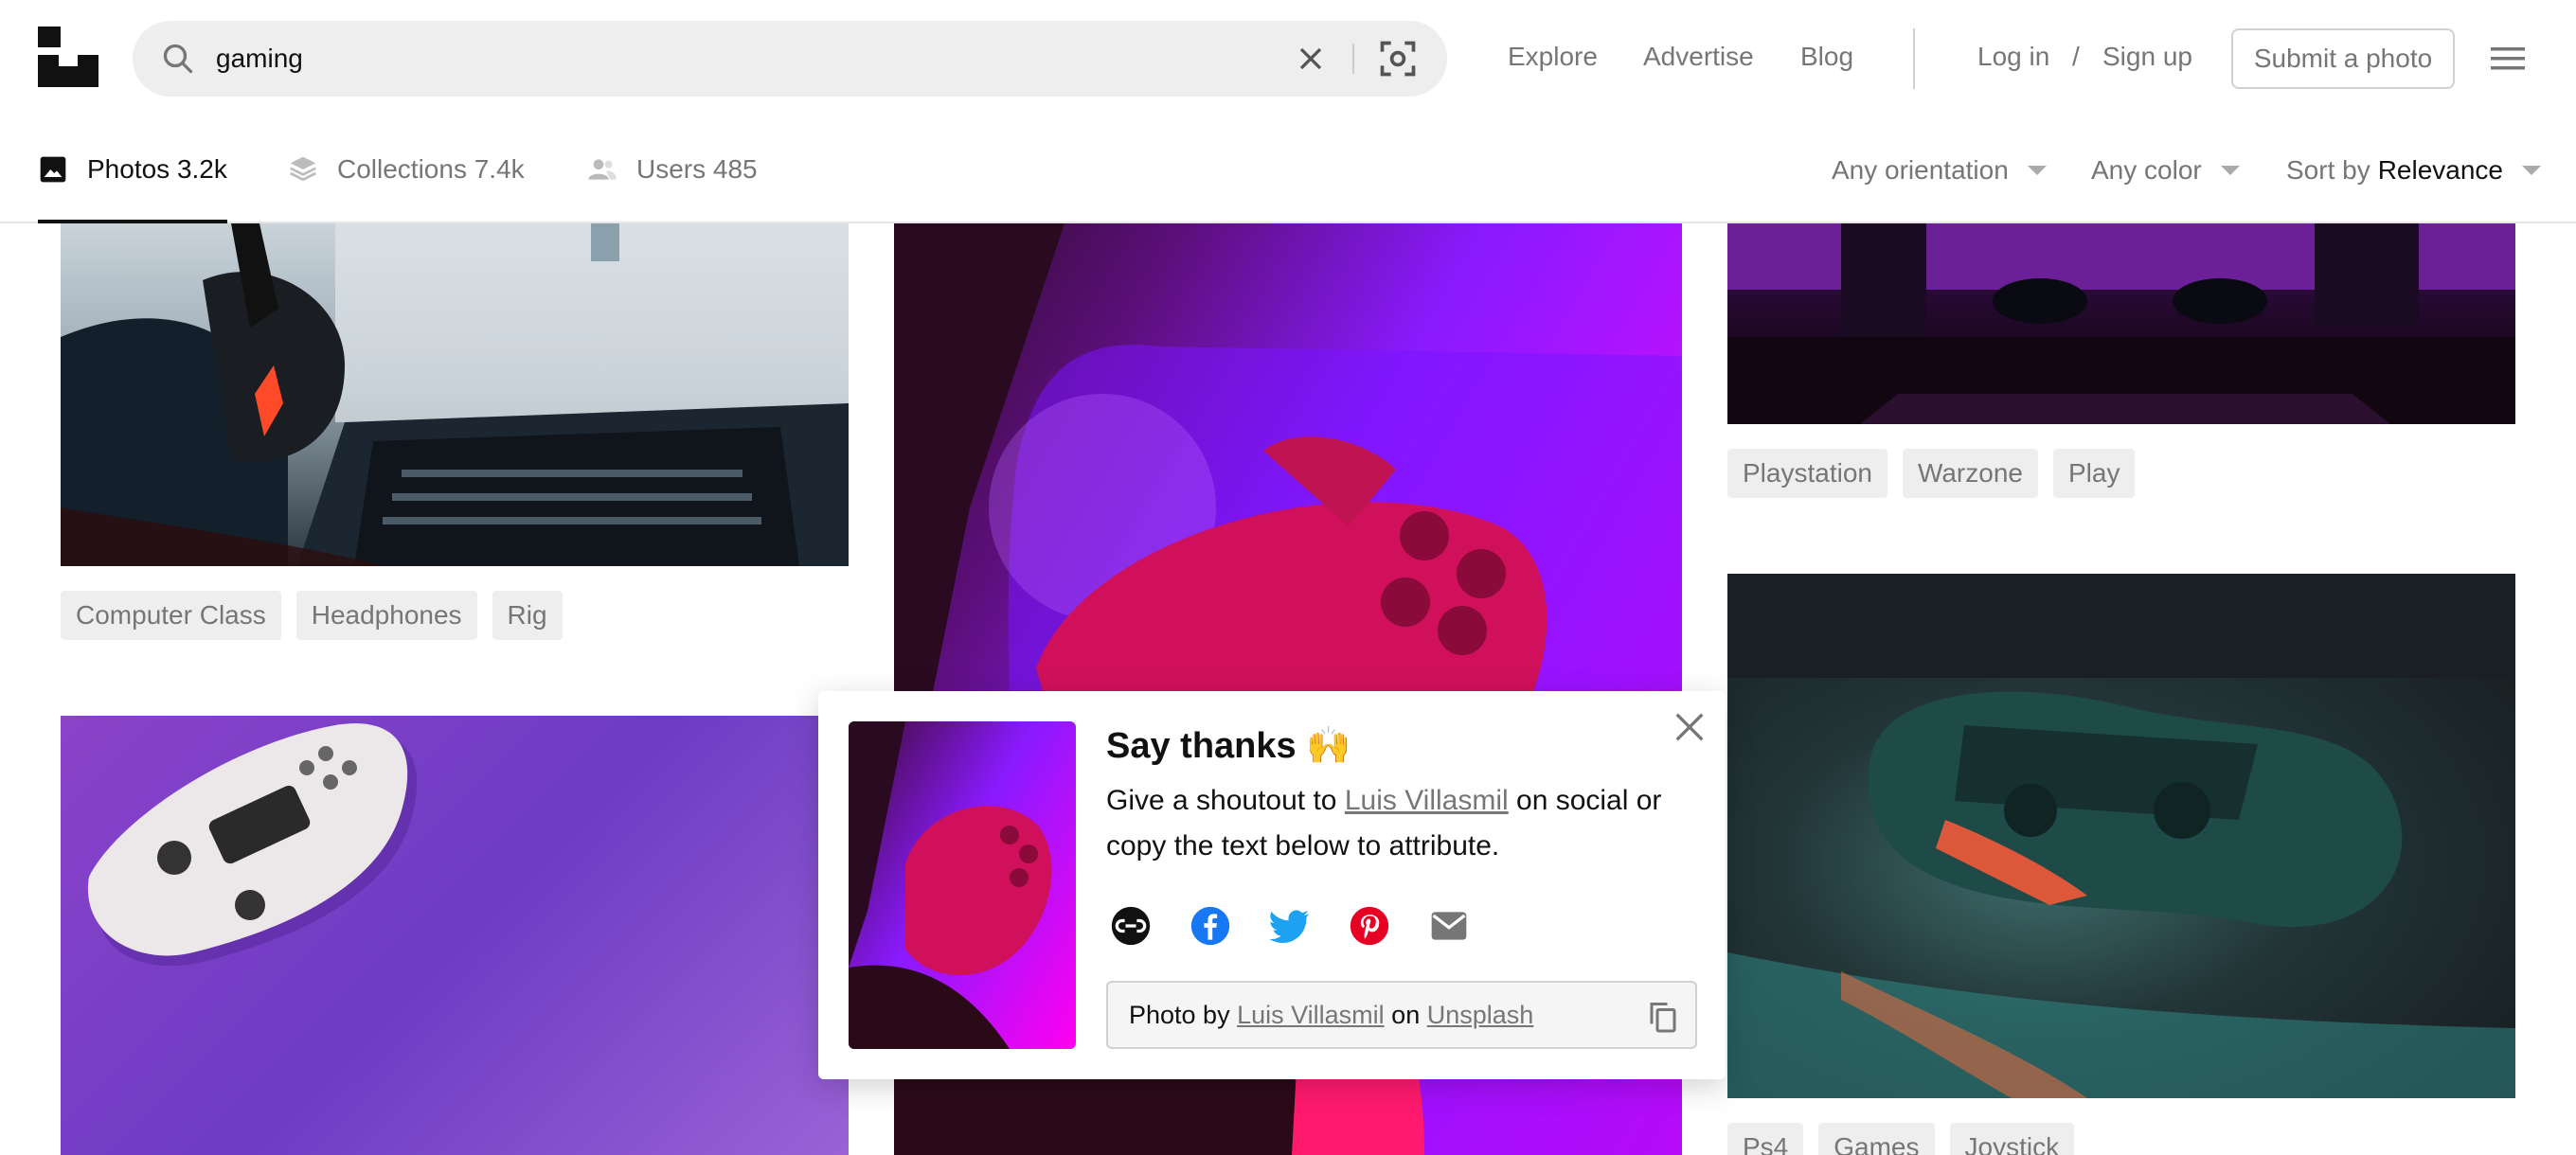 This screenshot has height=1155, width=2576. Describe the element at coordinates (1826, 57) in the screenshot. I see `nav-blog-link: Blog` at that location.